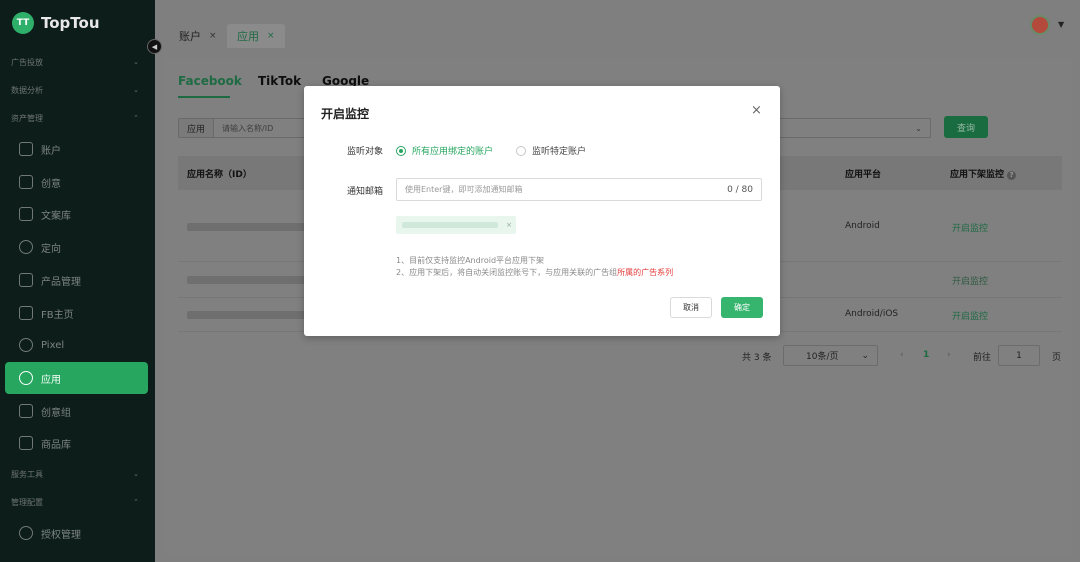 This screenshot has height=562, width=1080. I want to click on radio-specific-accounts: 监听特定账户, so click(551, 150).